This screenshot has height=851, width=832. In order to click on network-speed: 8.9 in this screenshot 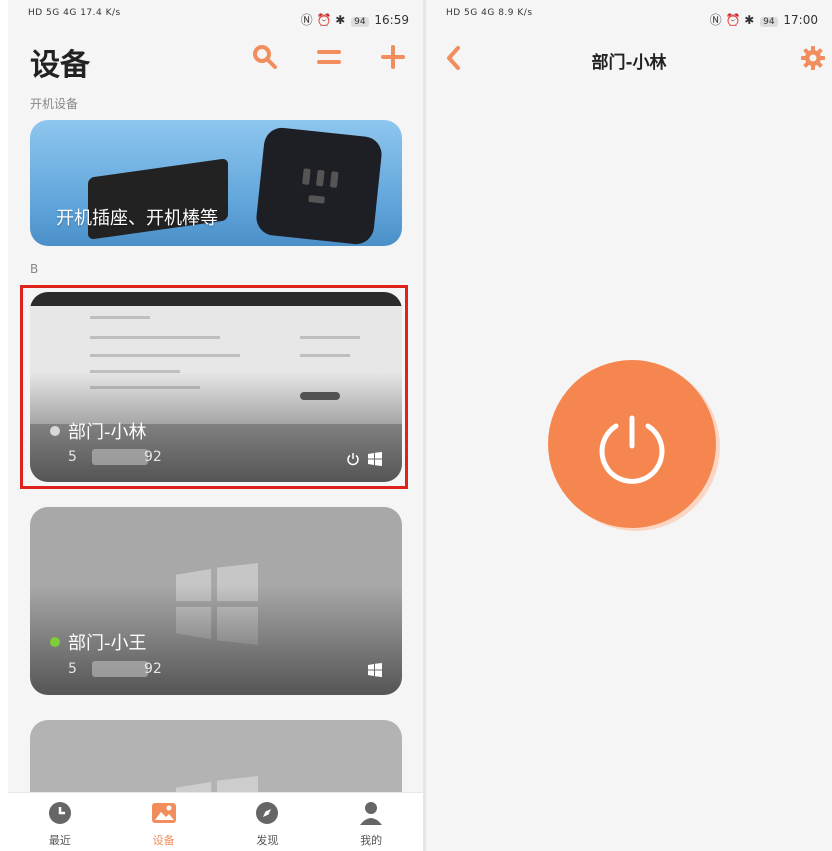, I will do `click(506, 13)`.